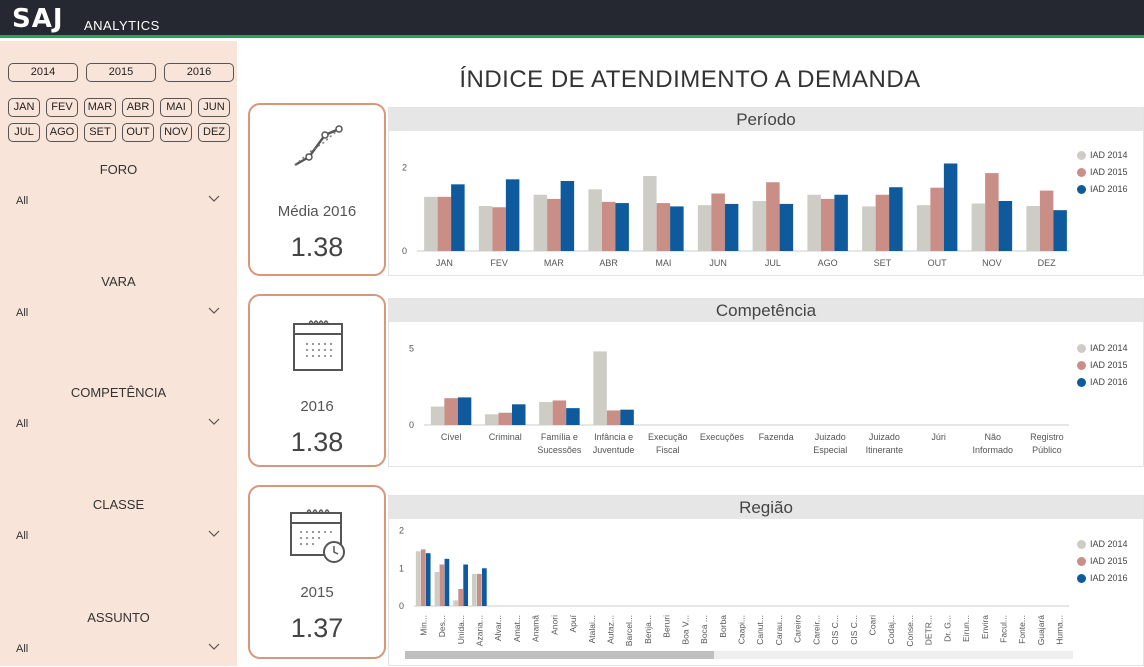 Image resolution: width=1144 pixels, height=667 pixels. Describe the element at coordinates (117, 537) in the screenshot. I see `classe-dropdown: All` at that location.